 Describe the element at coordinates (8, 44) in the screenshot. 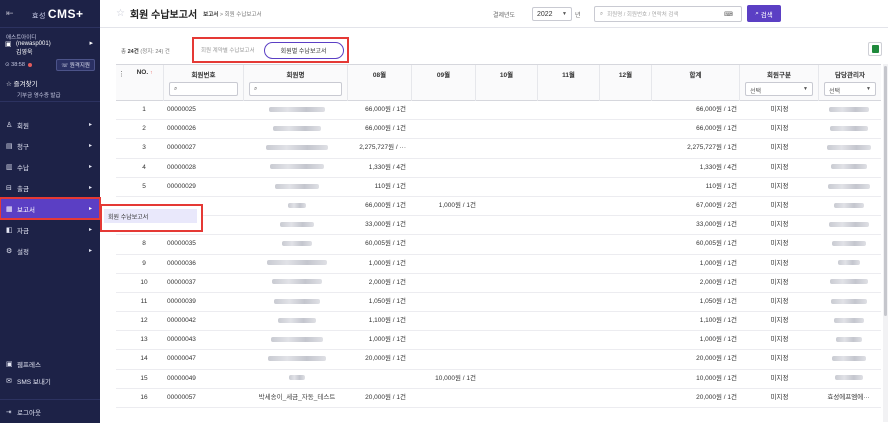

I see `building-icon: ▣` at that location.